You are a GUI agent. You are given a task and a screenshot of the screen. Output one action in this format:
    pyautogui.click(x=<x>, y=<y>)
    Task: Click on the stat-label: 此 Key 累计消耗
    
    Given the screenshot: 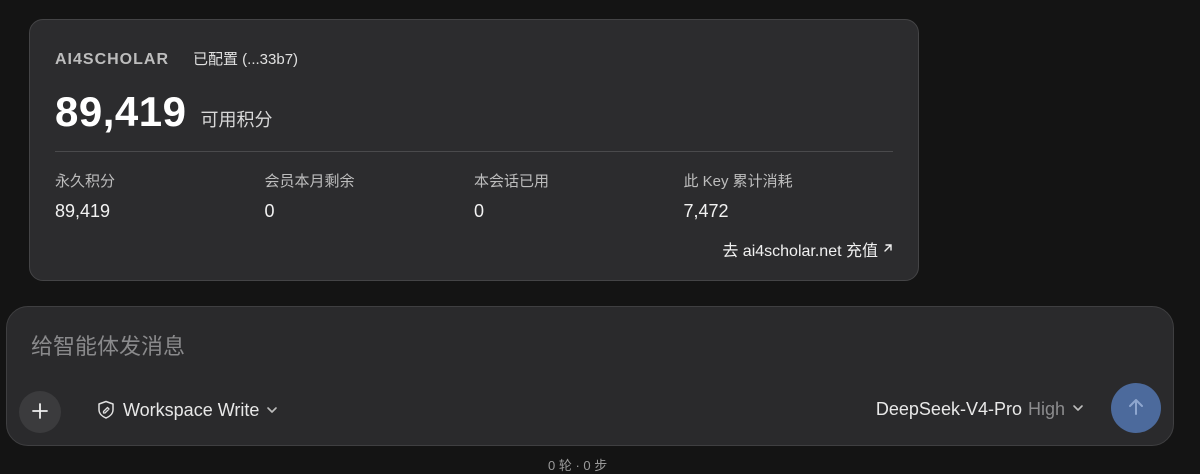 What is the action you would take?
    pyautogui.click(x=738, y=181)
    